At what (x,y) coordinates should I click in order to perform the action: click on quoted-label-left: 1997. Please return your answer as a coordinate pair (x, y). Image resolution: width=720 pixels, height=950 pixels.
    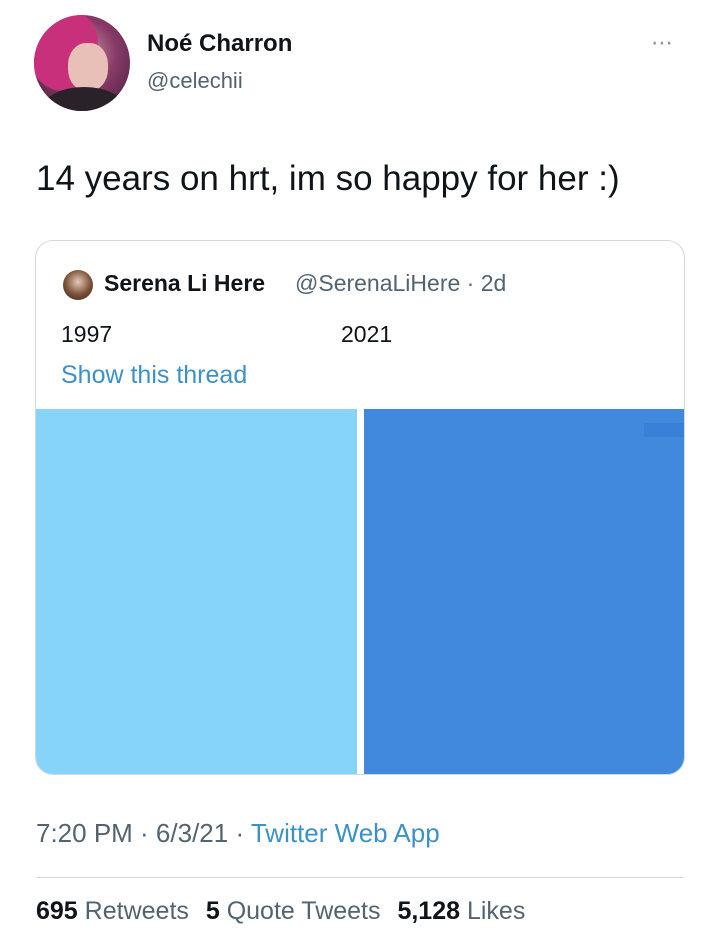
    Looking at the image, I should click on (87, 334).